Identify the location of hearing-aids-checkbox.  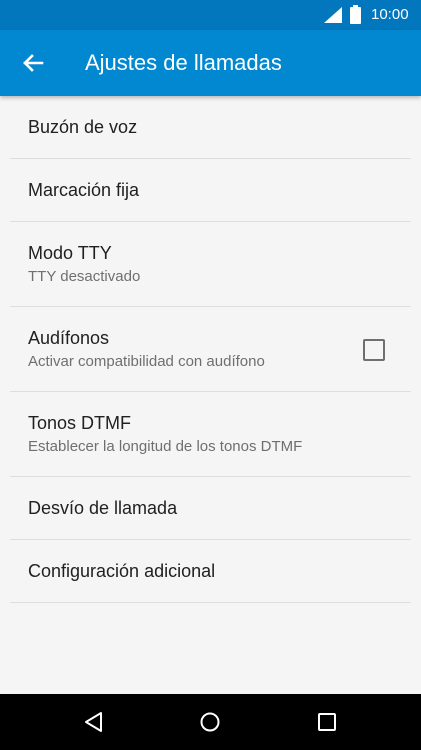
(374, 350).